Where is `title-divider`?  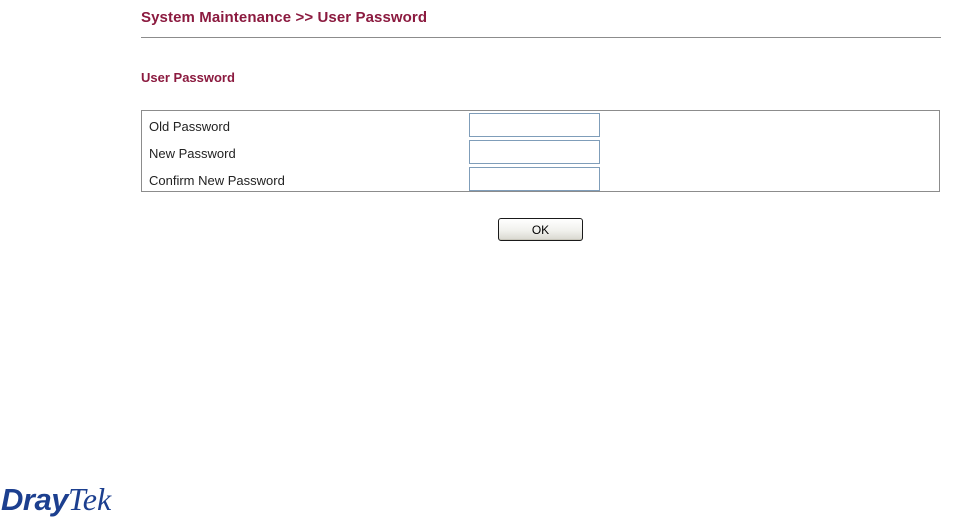
title-divider is located at coordinates (541, 37).